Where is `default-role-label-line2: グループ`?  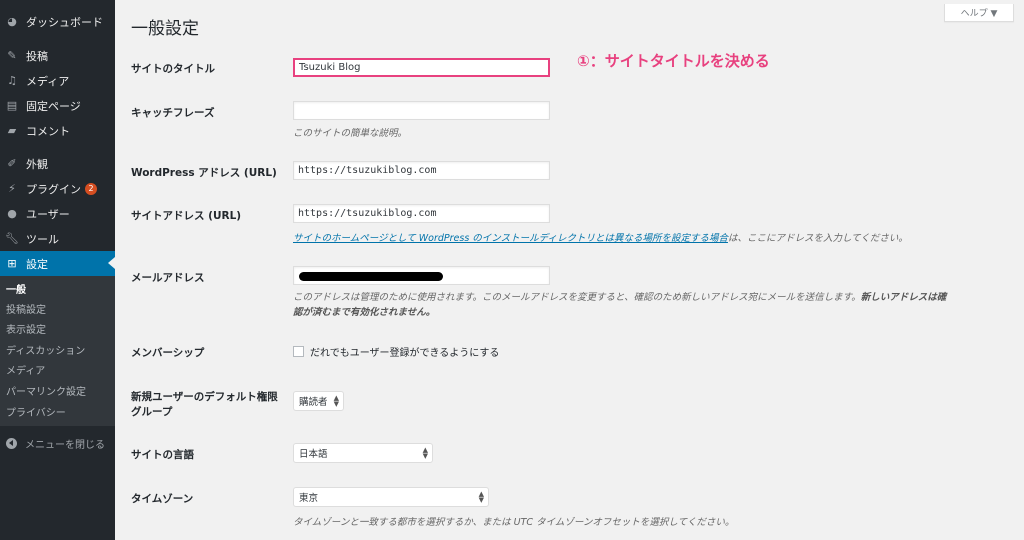 default-role-label-line2: グループ is located at coordinates (152, 412).